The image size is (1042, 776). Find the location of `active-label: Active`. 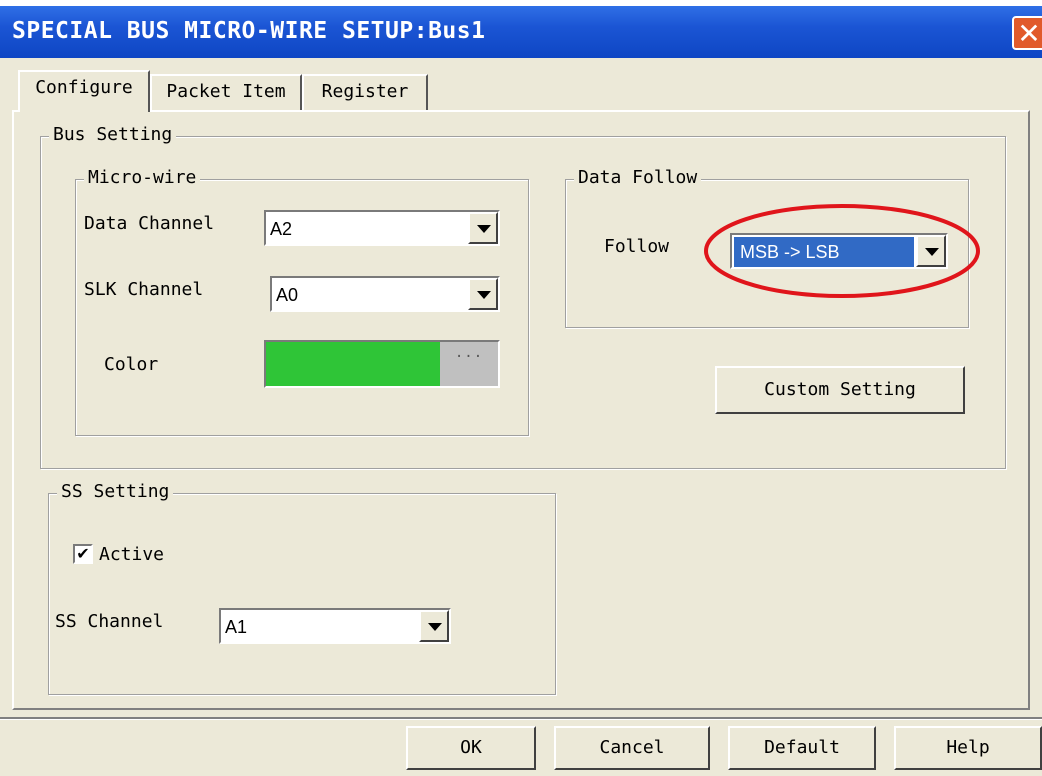

active-label: Active is located at coordinates (132, 554).